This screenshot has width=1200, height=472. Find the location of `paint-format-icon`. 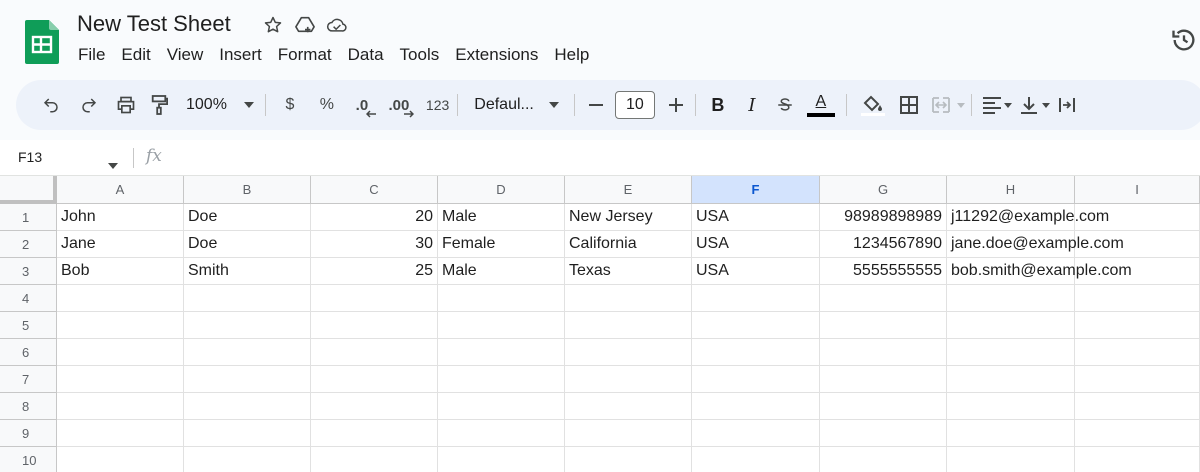

paint-format-icon is located at coordinates (159, 105).